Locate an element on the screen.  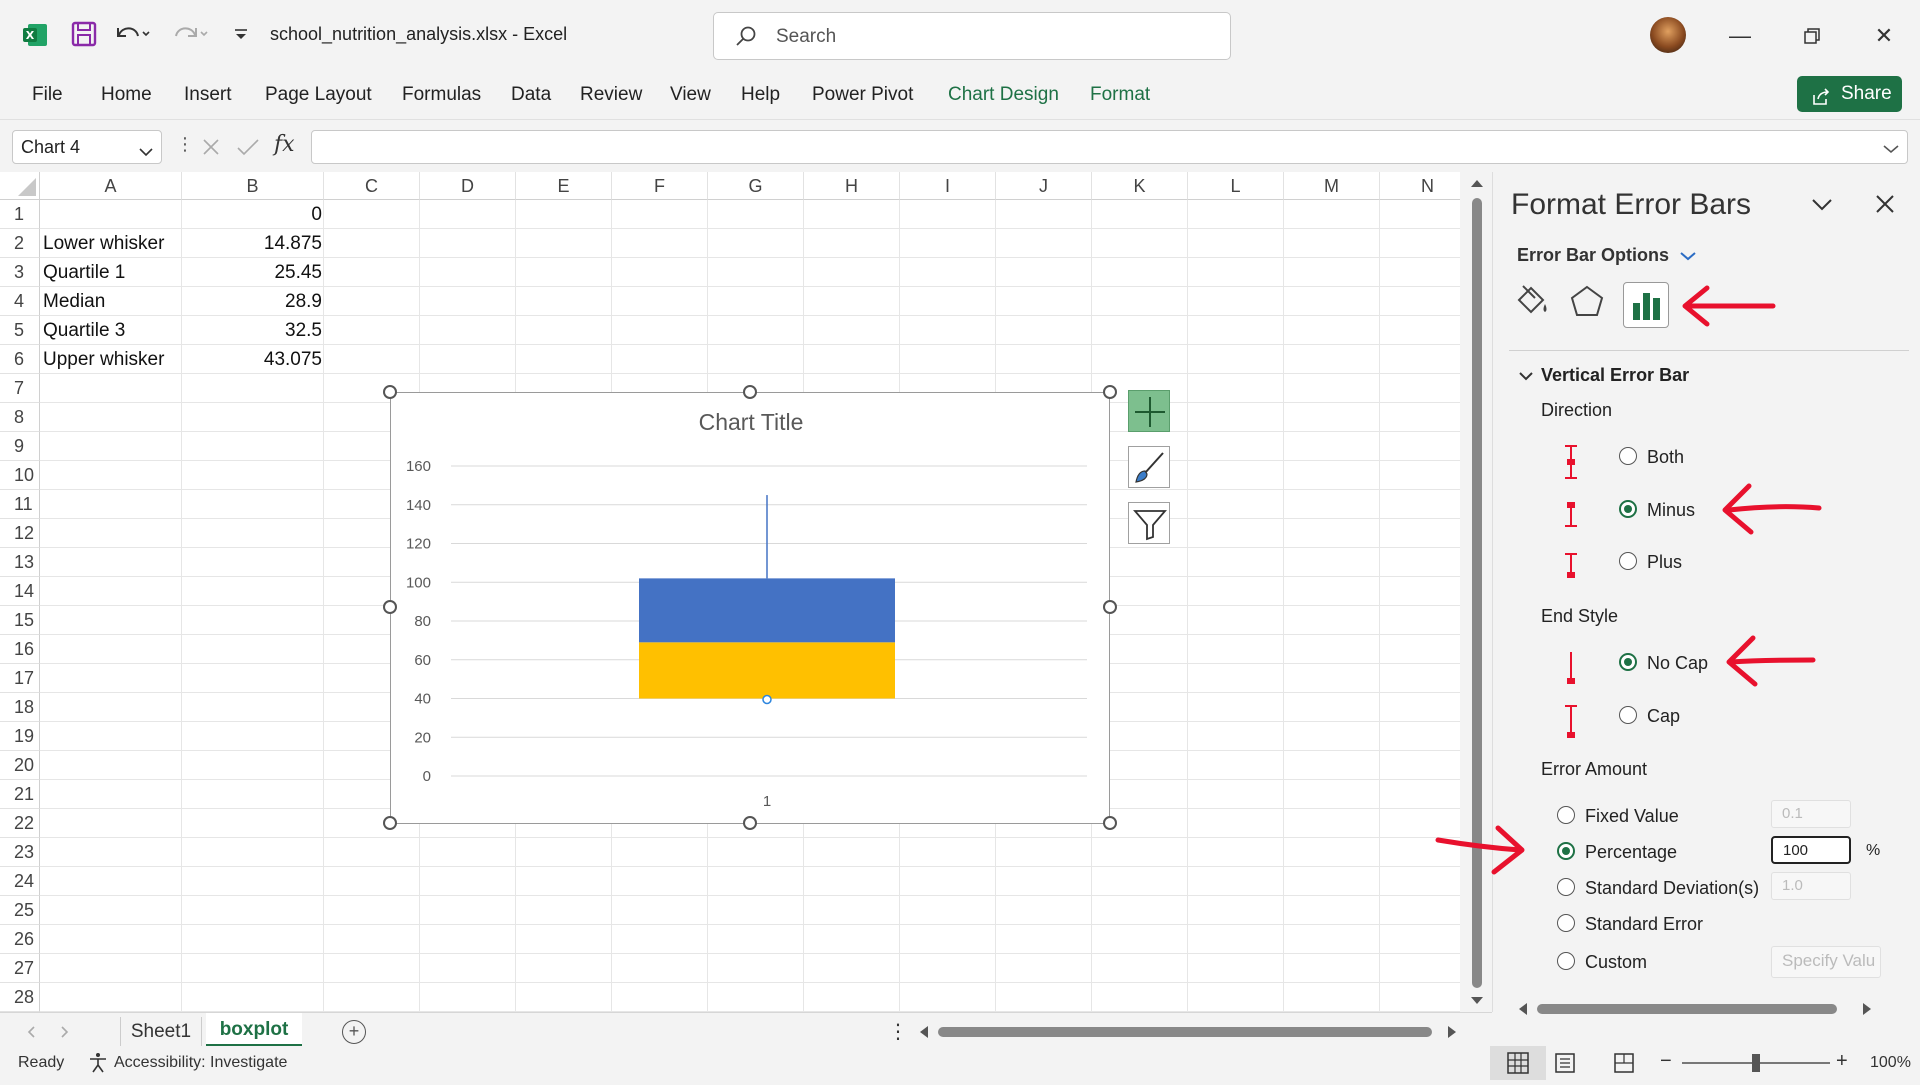
row-header-21: 21 is located at coordinates (20, 794).